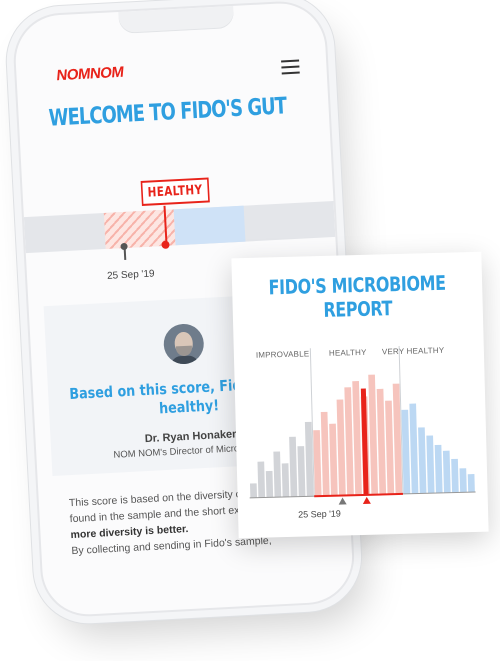 The width and height of the screenshot is (500, 661). What do you see at coordinates (167, 112) in the screenshot?
I see `page-title: WELCOME TO FIDO'S GUT` at bounding box center [167, 112].